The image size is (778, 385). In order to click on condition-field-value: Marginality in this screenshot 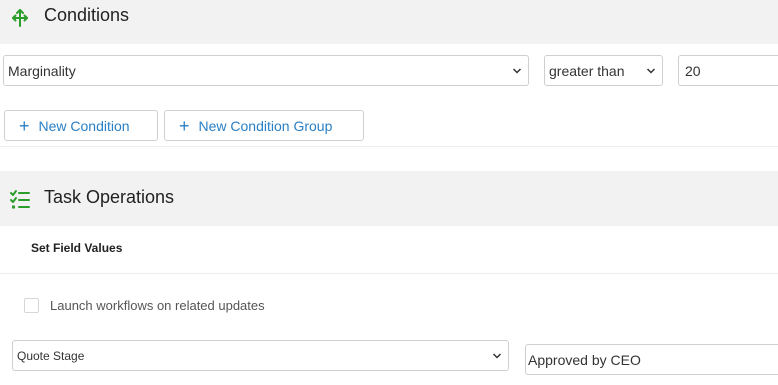, I will do `click(42, 70)`.